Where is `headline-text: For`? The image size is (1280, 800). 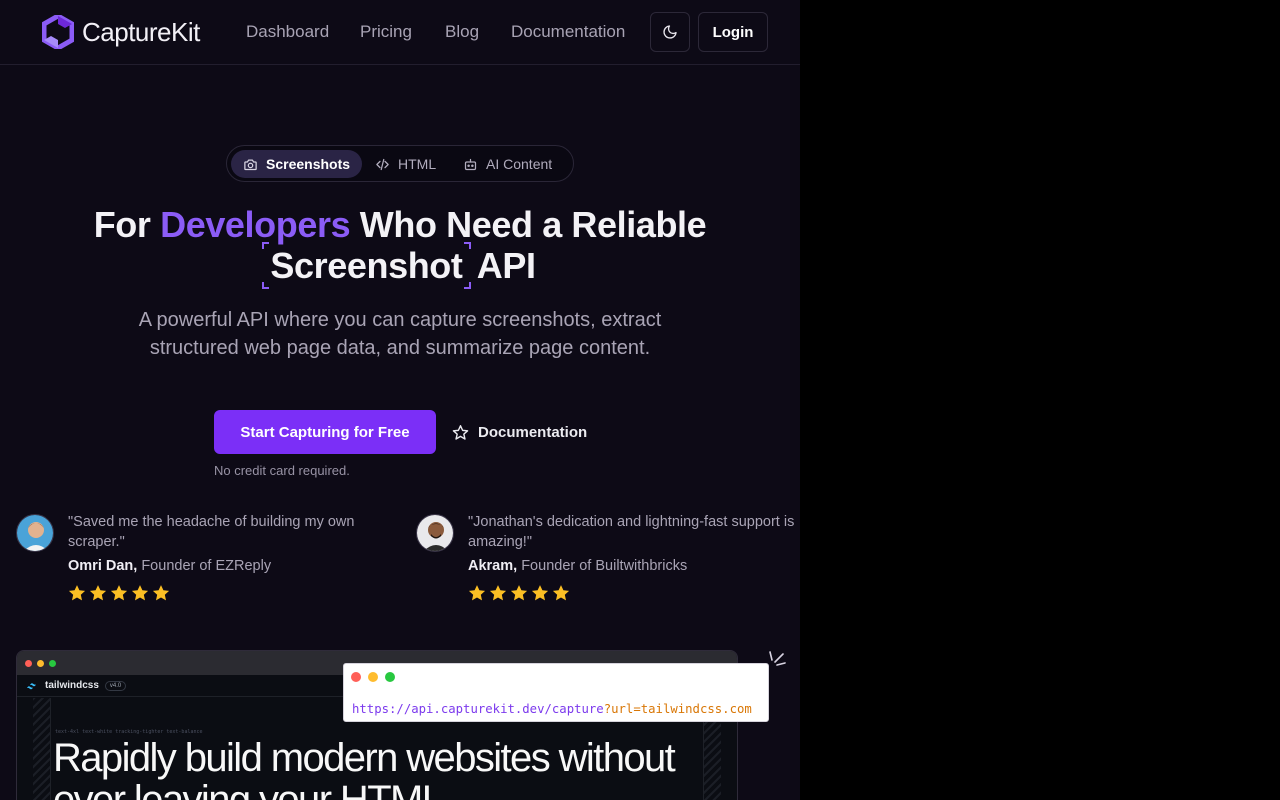
headline-text: For is located at coordinates (127, 224).